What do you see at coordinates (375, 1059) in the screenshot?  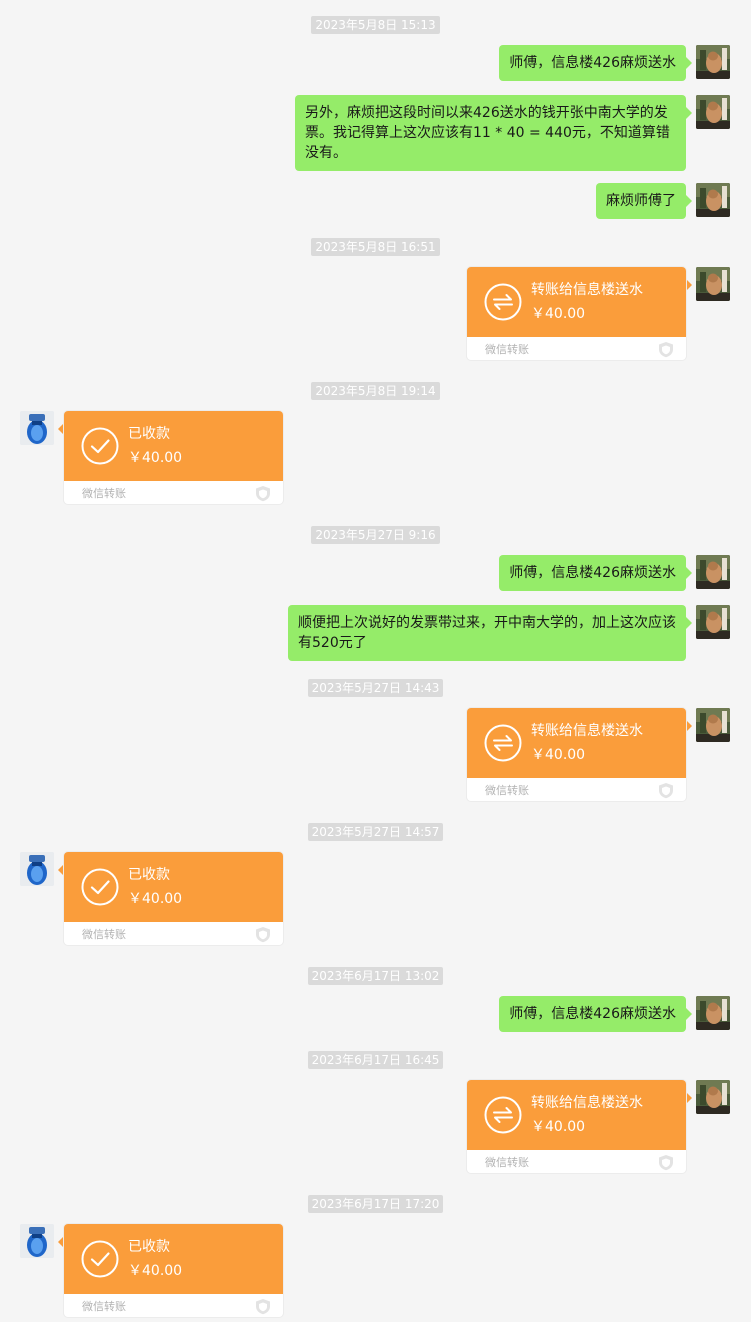 I see `timestamp: 2023年6月17日 16:45` at bounding box center [375, 1059].